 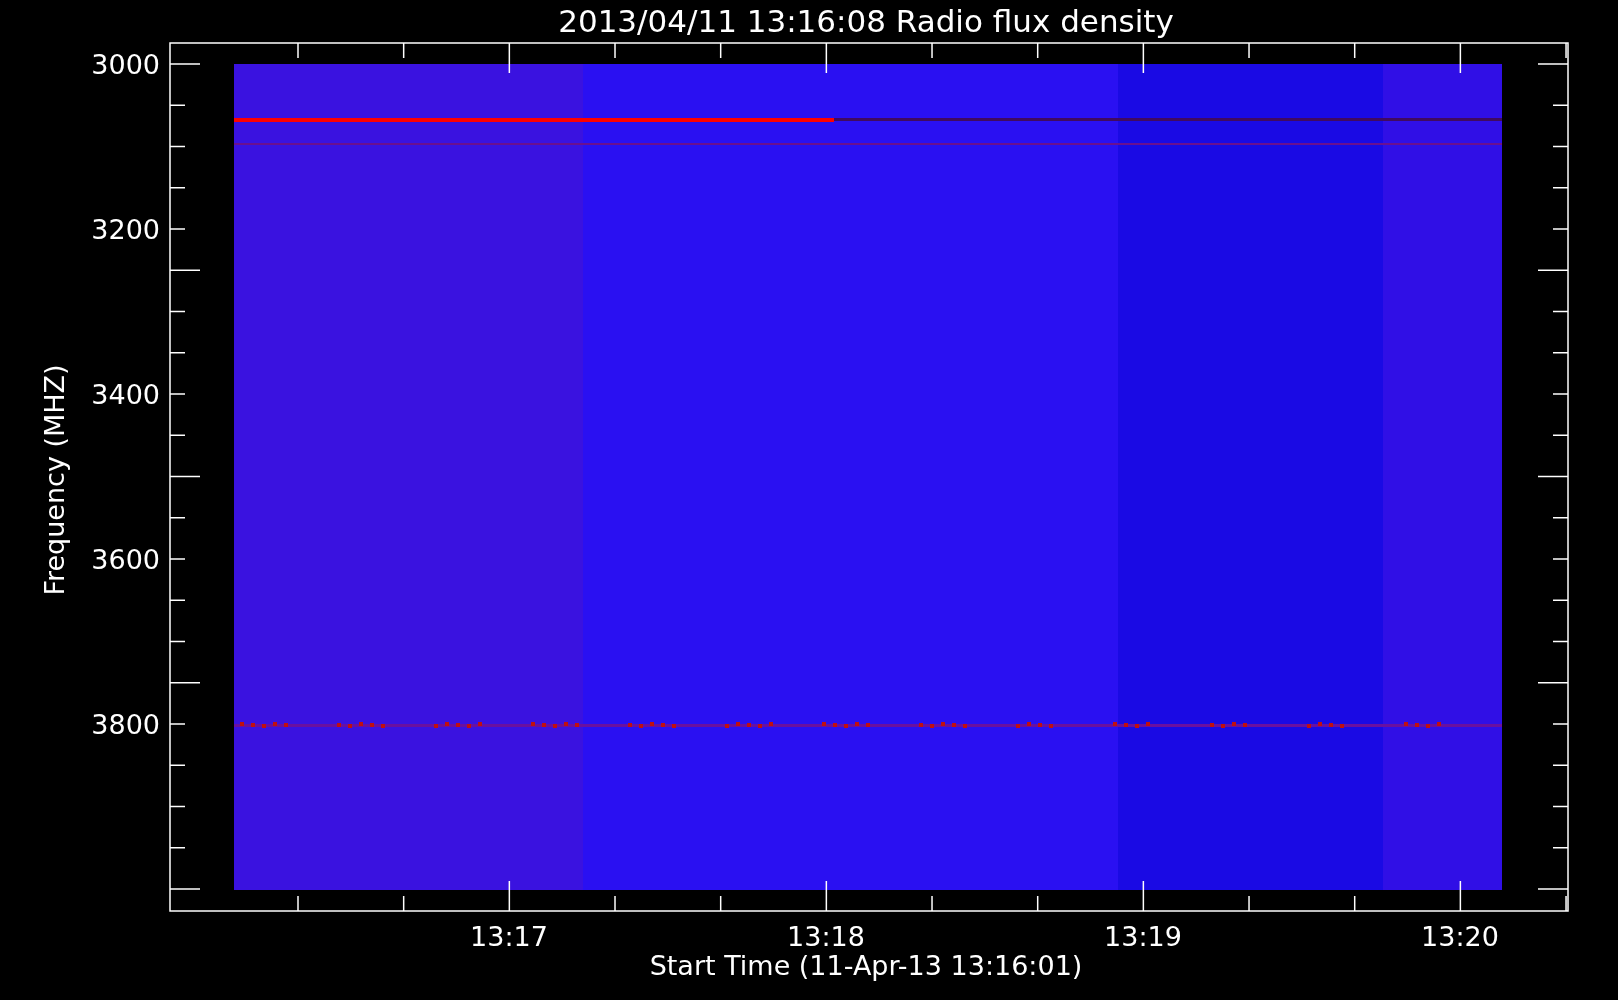 I want to click on tick-label: 3000, so click(x=125, y=64).